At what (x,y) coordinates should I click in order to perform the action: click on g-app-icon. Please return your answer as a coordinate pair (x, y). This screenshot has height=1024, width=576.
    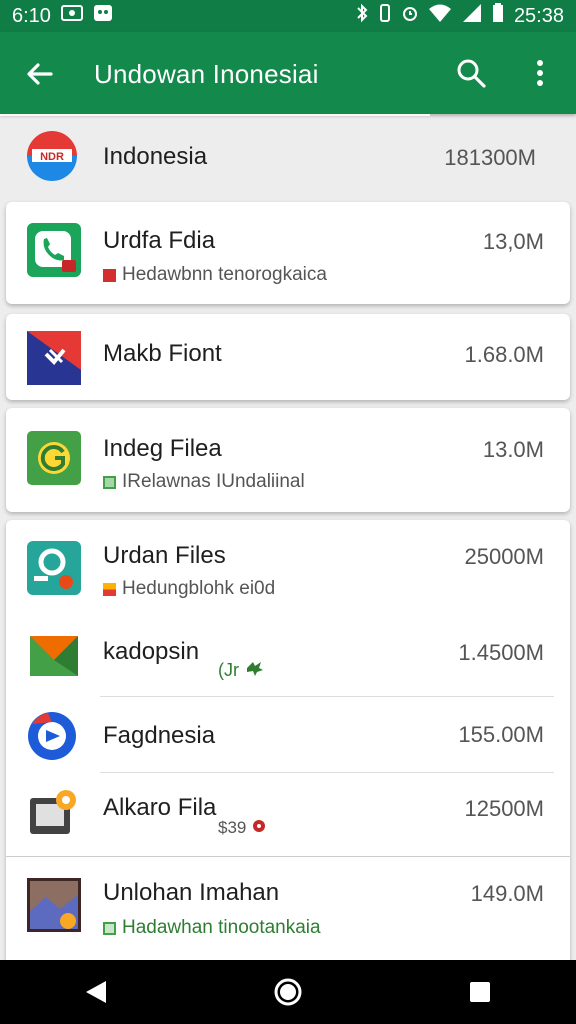
    Looking at the image, I should click on (54, 458).